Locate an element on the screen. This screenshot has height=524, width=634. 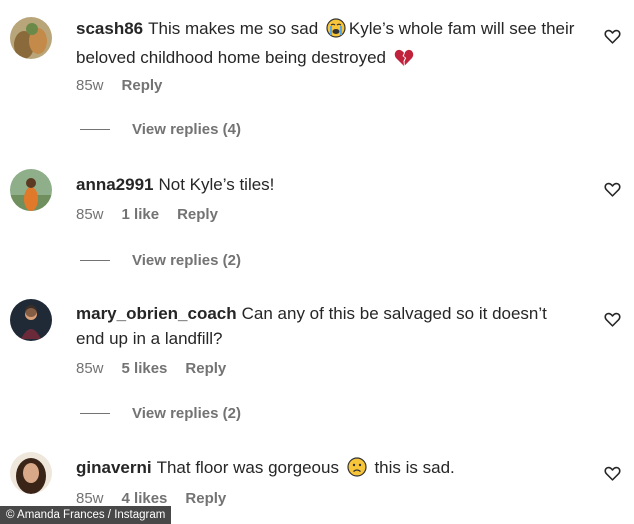
broken-heart-icon is located at coordinates (404, 61).